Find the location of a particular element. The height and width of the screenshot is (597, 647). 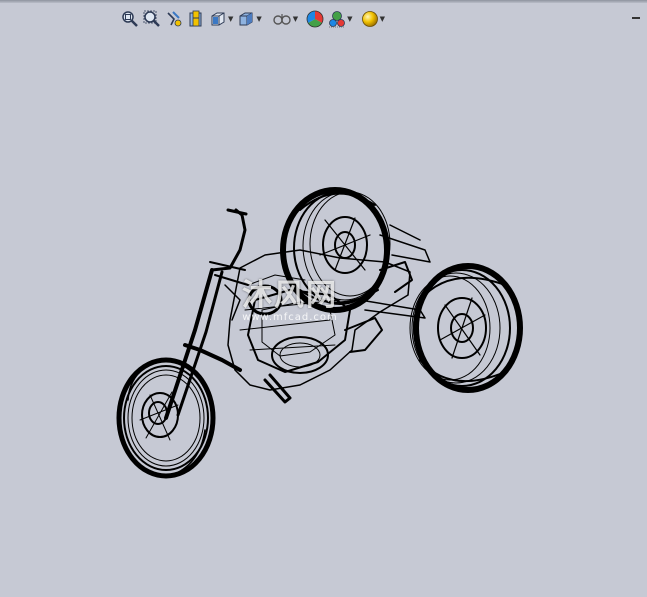

section-view-icon is located at coordinates (195, 18).